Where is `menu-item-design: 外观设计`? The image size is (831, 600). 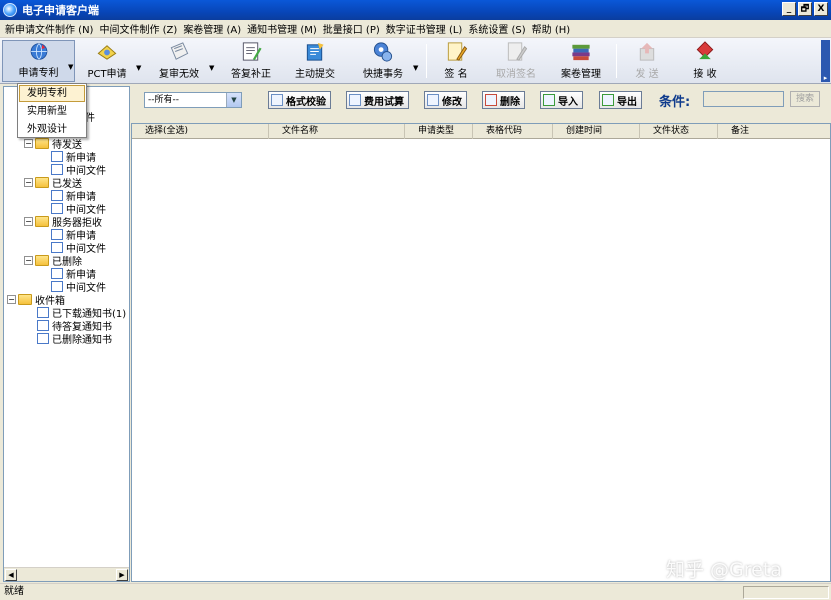 menu-item-design: 外观设计 is located at coordinates (52, 129).